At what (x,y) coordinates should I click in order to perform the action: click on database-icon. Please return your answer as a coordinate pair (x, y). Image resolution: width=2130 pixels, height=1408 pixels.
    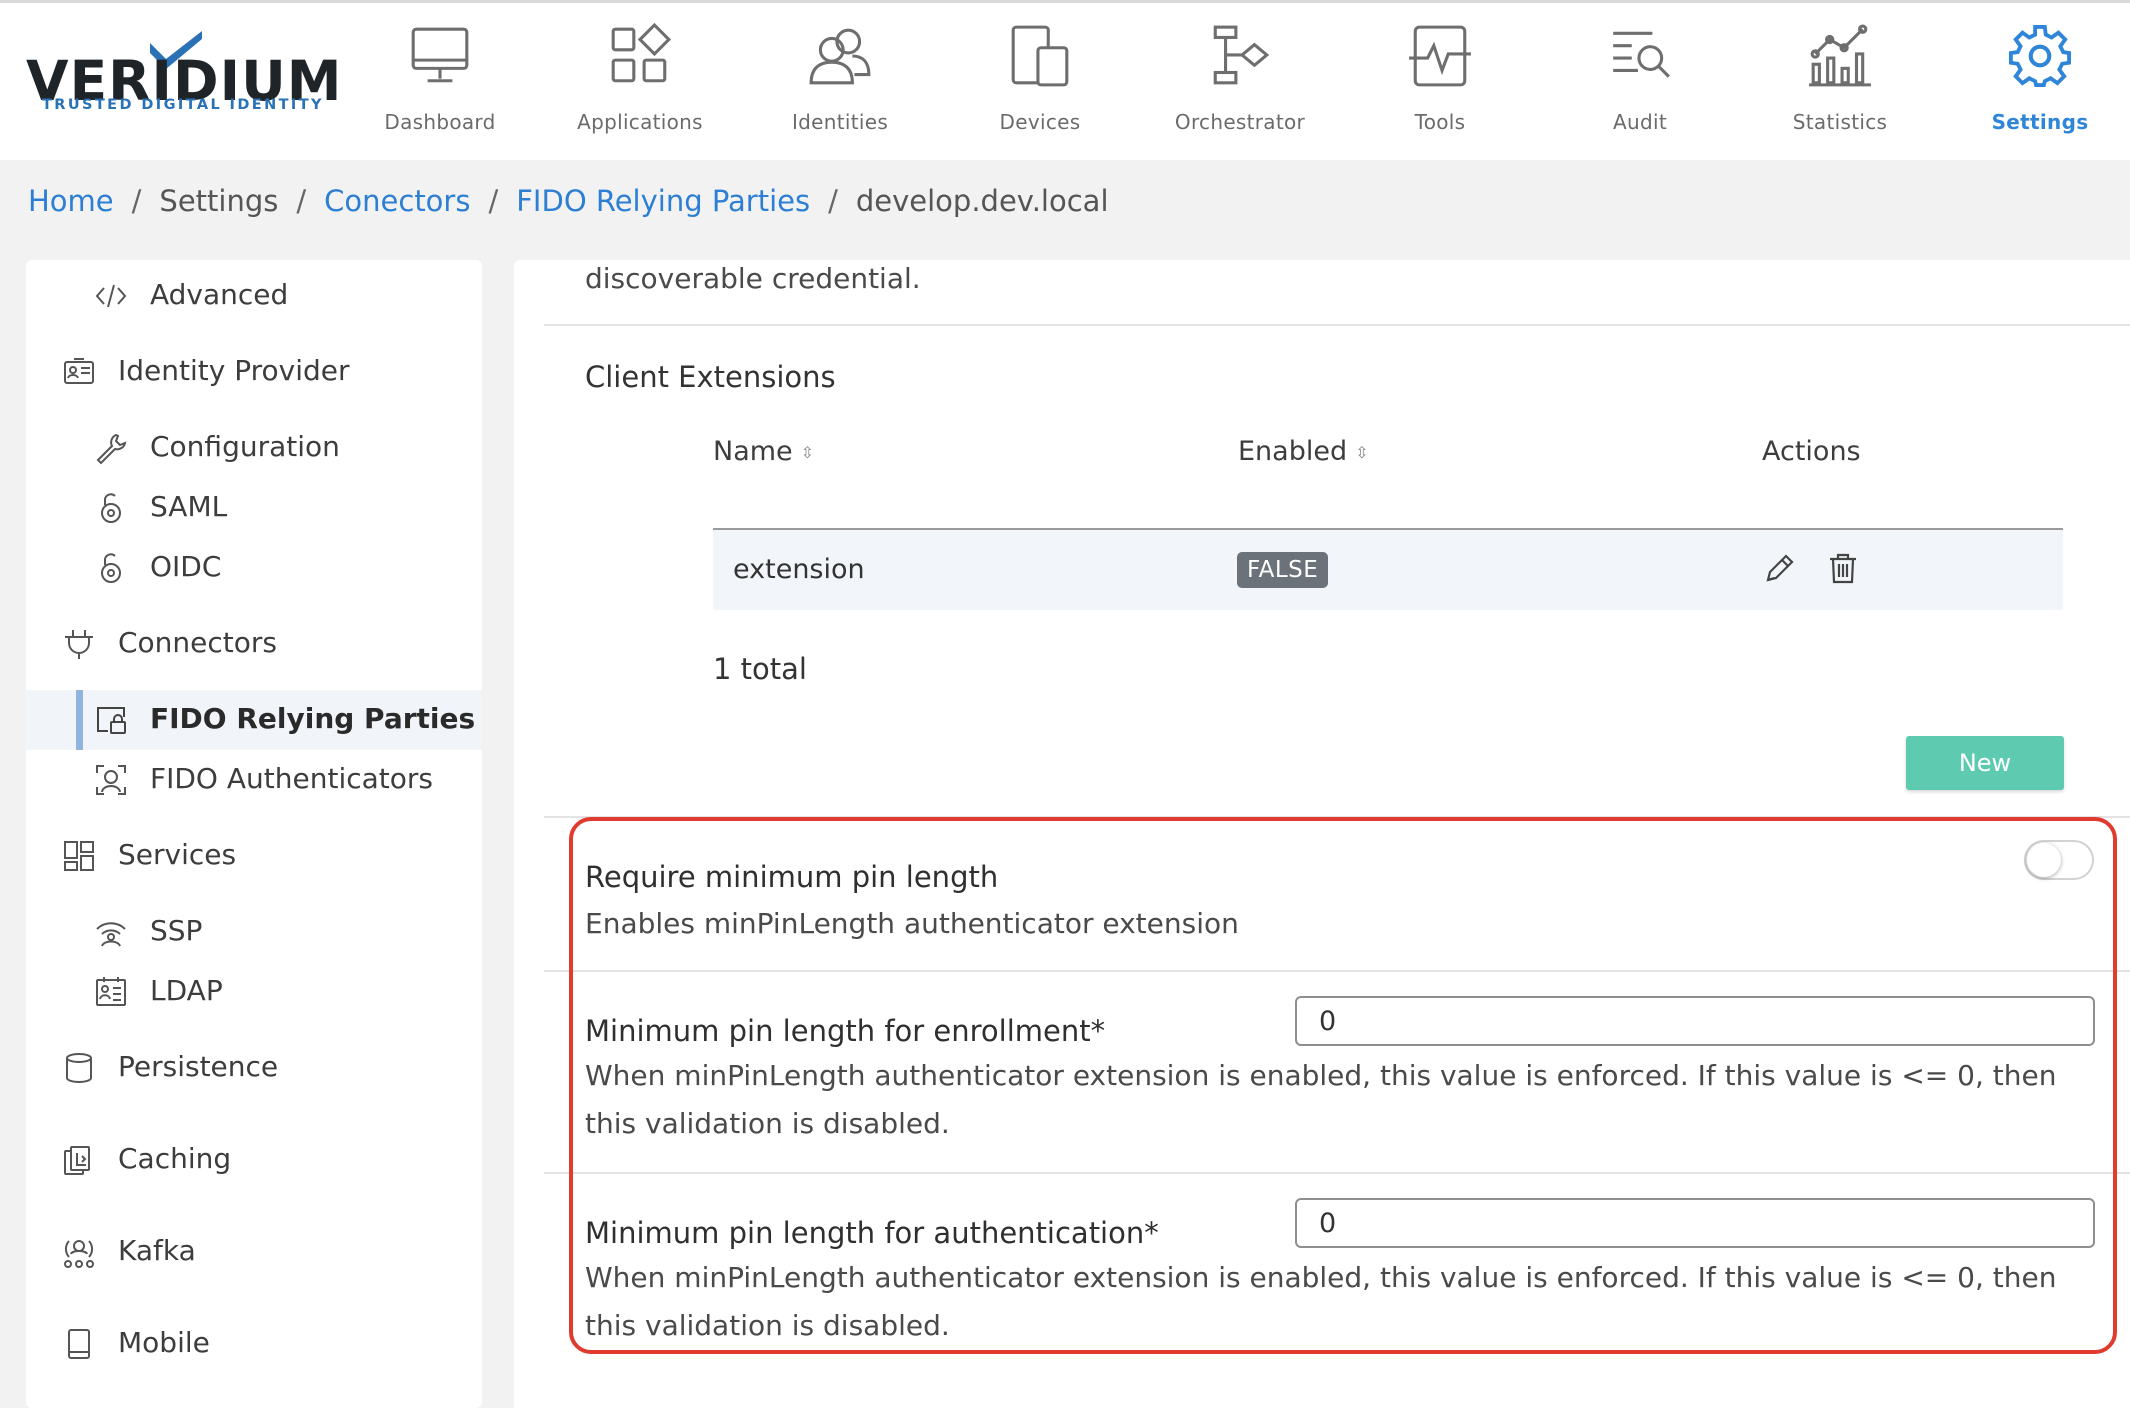
    Looking at the image, I should click on (79, 1068).